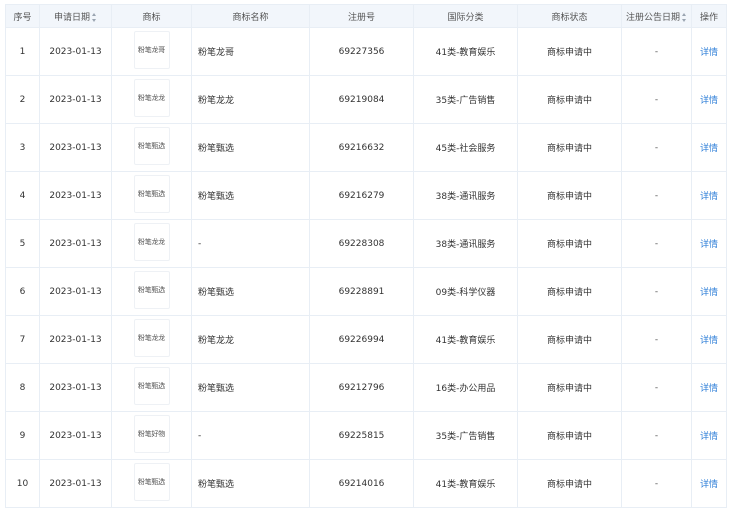 The image size is (730, 513). I want to click on header-index: 序号, so click(22, 16).